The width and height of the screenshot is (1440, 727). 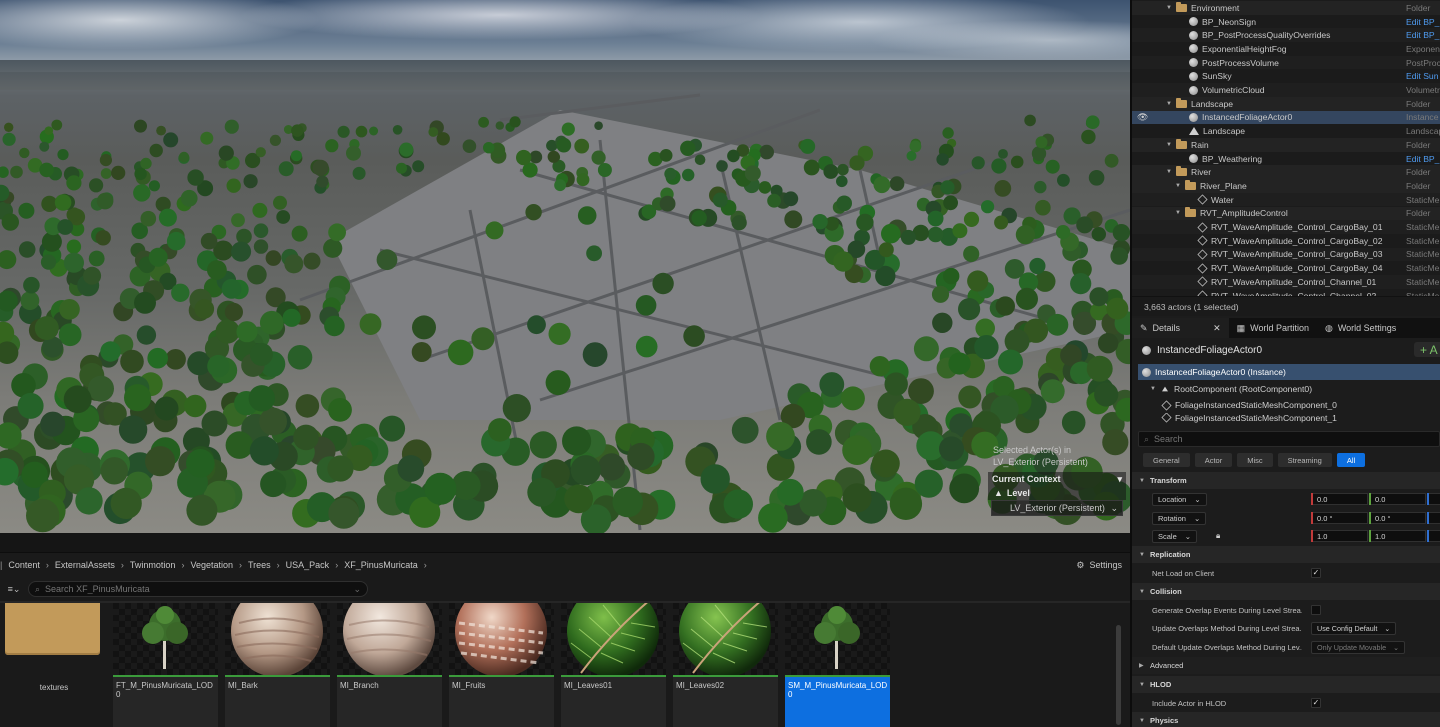 What do you see at coordinates (1180, 328) in the screenshot?
I see `tab-details: ✎ Details ✕` at bounding box center [1180, 328].